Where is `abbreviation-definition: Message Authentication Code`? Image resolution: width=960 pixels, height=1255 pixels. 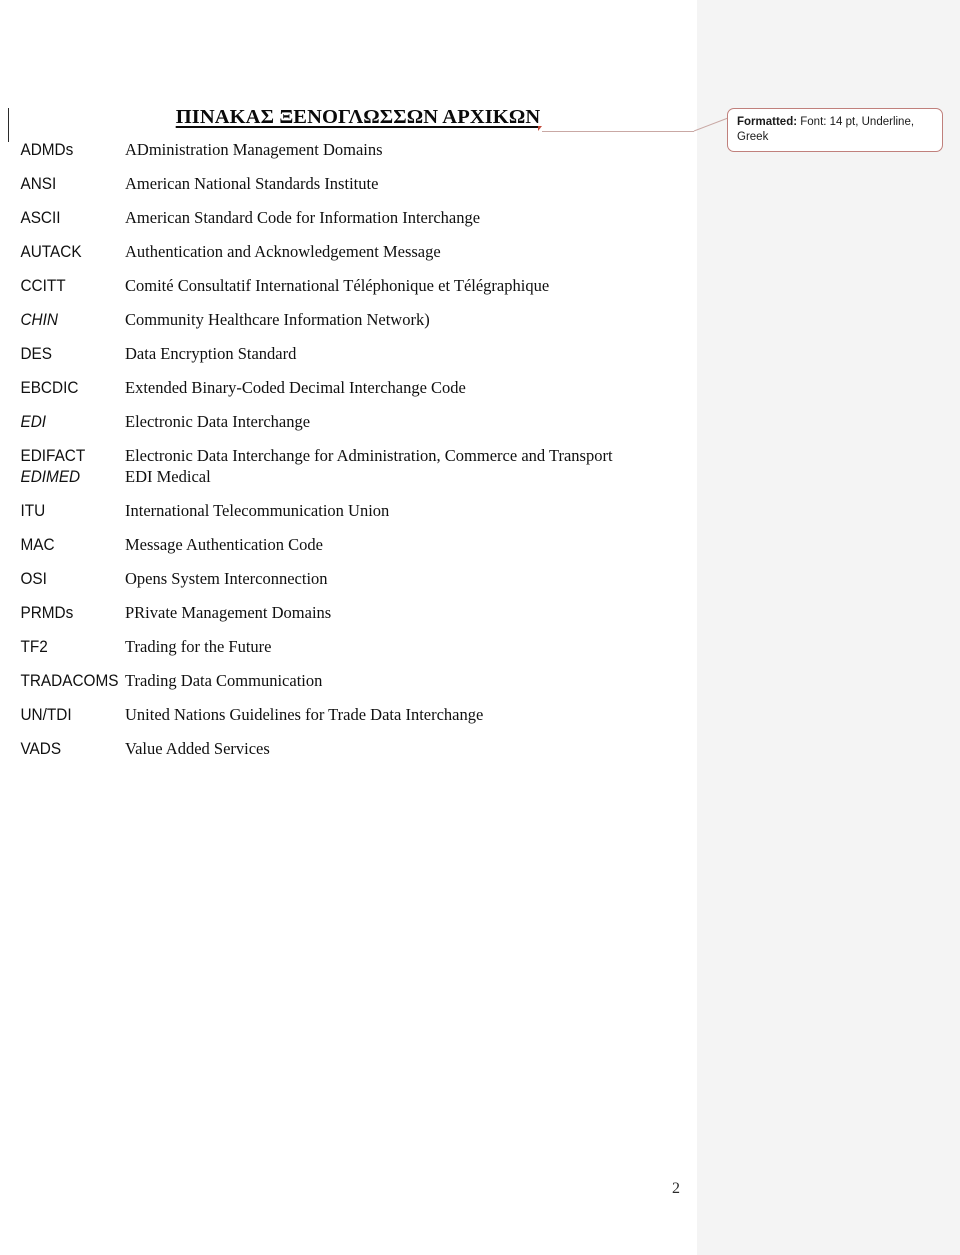
abbreviation-definition: Message Authentication Code is located at coordinates (224, 544).